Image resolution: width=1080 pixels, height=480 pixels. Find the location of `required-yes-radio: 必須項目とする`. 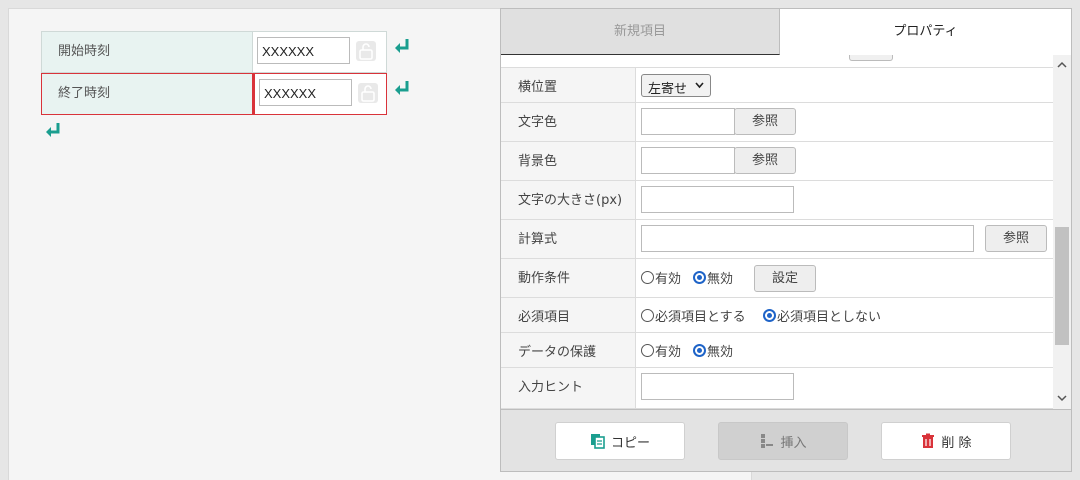

required-yes-radio: 必須項目とする is located at coordinates (693, 315).